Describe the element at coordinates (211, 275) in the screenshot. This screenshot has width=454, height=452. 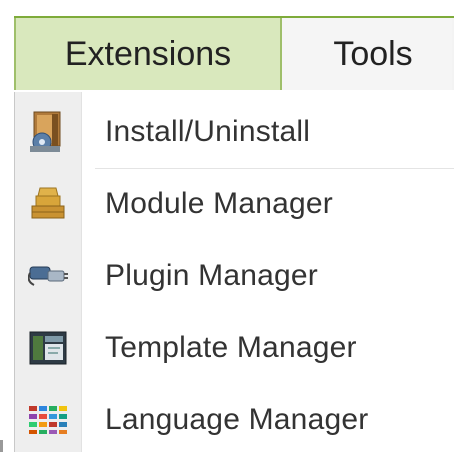
I see `menu-item-label: Plugin Manager` at that location.